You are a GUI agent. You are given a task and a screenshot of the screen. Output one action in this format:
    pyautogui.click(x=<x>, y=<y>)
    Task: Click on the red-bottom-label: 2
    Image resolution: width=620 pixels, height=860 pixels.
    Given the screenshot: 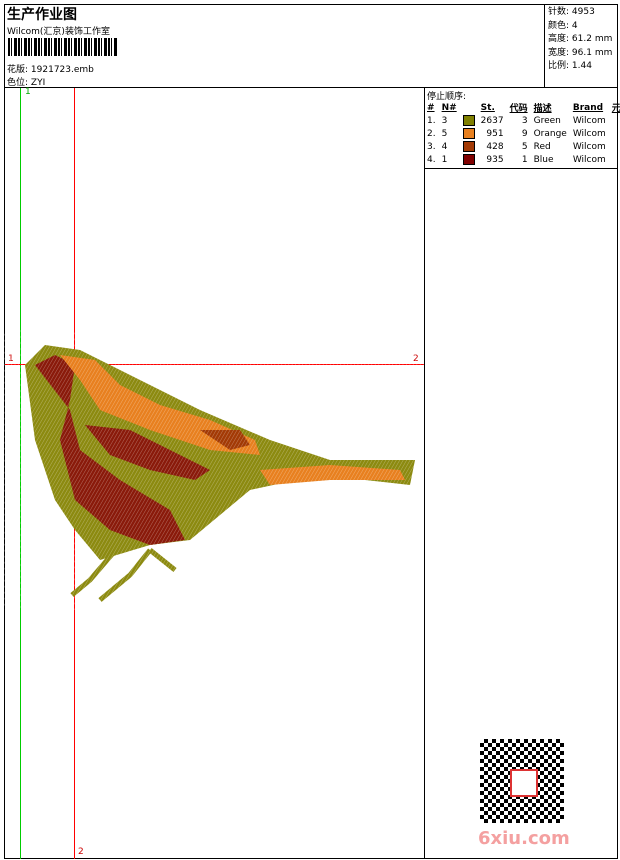 What is the action you would take?
    pyautogui.click(x=81, y=852)
    